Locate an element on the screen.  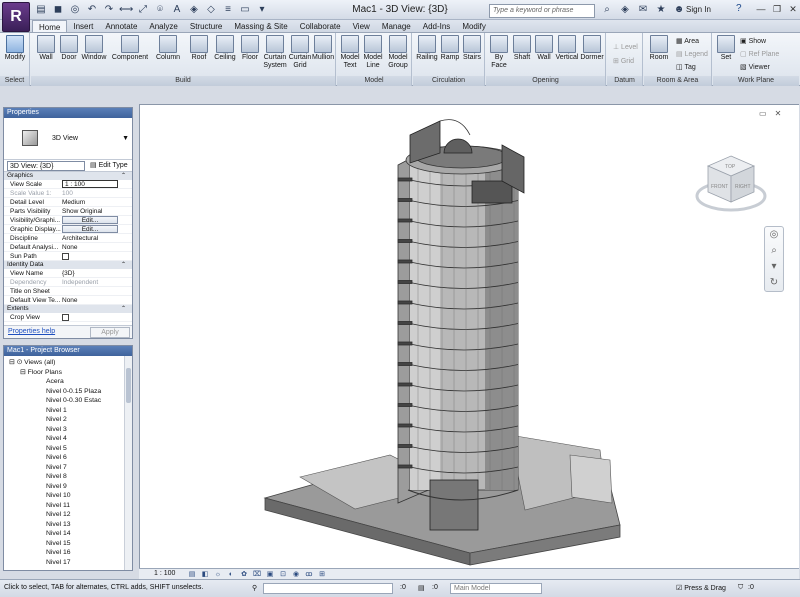
show-crop-icon: ▣ is located at coordinates (270, 574).